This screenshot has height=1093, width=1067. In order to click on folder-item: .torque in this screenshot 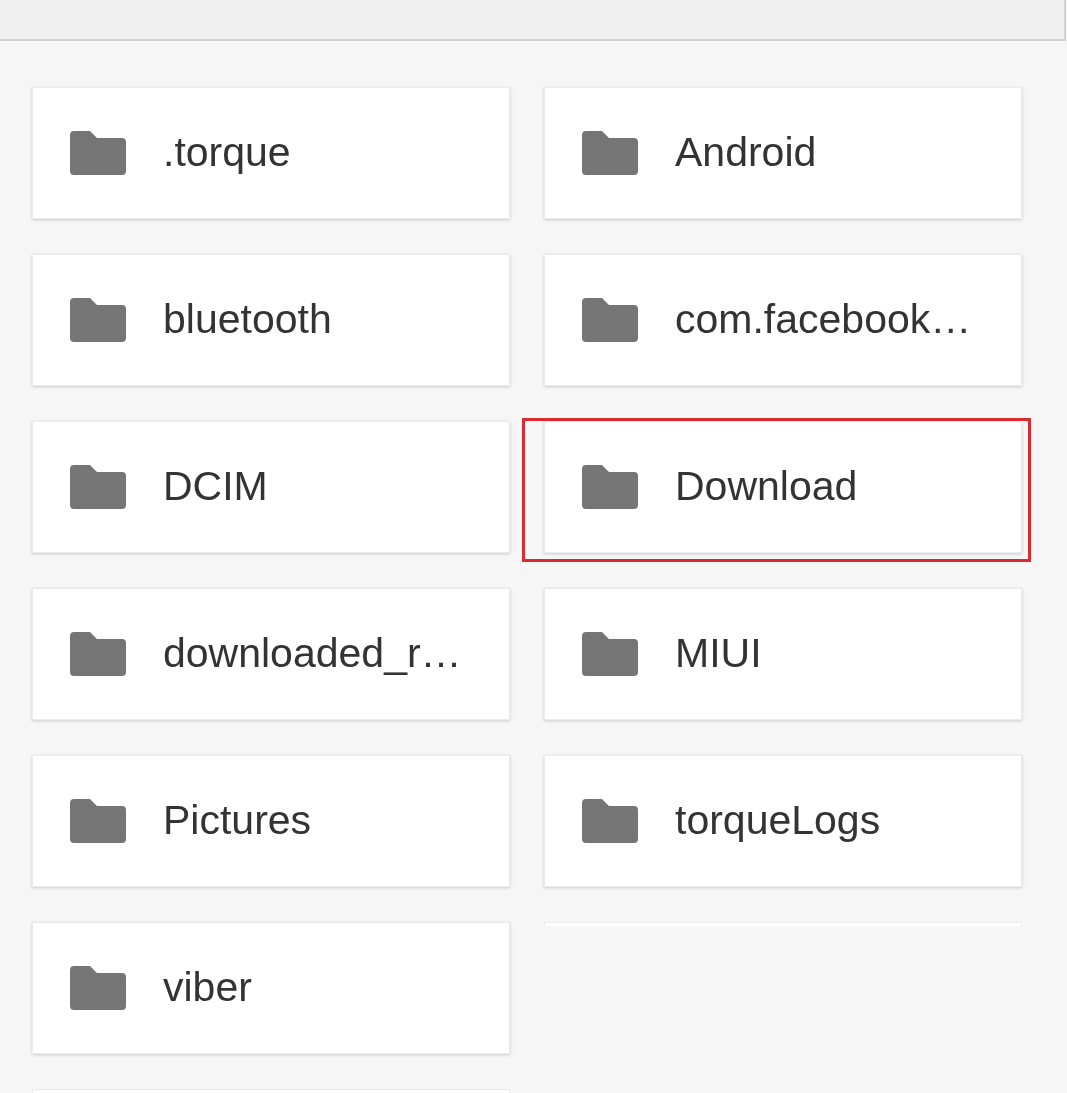, I will do `click(271, 153)`.